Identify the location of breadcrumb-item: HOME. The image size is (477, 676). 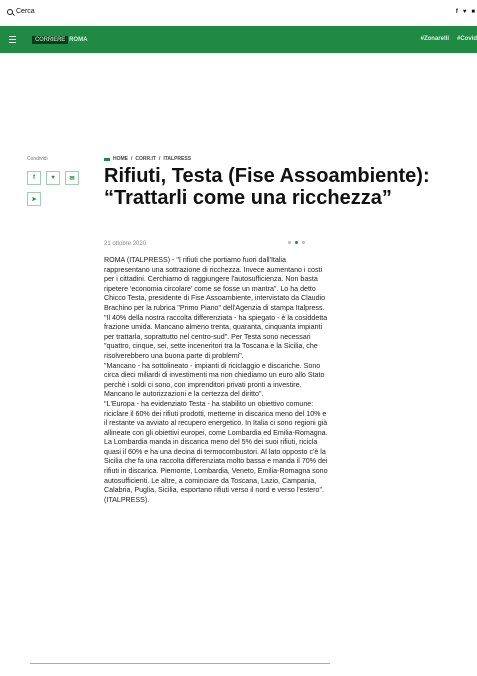
(120, 159).